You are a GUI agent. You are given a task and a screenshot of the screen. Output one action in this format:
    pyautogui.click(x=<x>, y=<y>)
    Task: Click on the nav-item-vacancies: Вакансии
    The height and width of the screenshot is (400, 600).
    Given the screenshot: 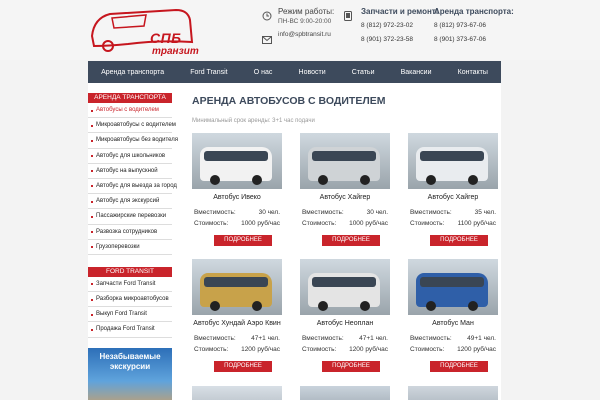 What is the action you would take?
    pyautogui.click(x=416, y=72)
    